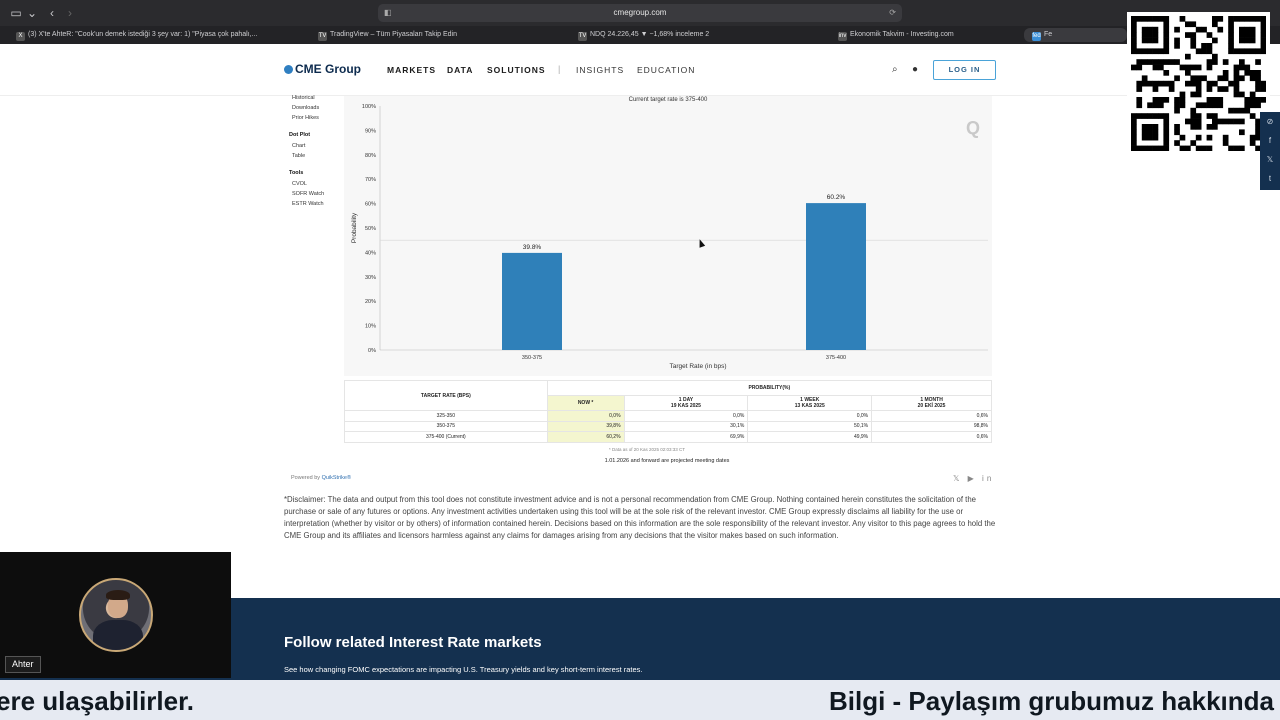 The image size is (1280, 720). What do you see at coordinates (370, 156) in the screenshot?
I see `y-tick-label: 80%` at bounding box center [370, 156].